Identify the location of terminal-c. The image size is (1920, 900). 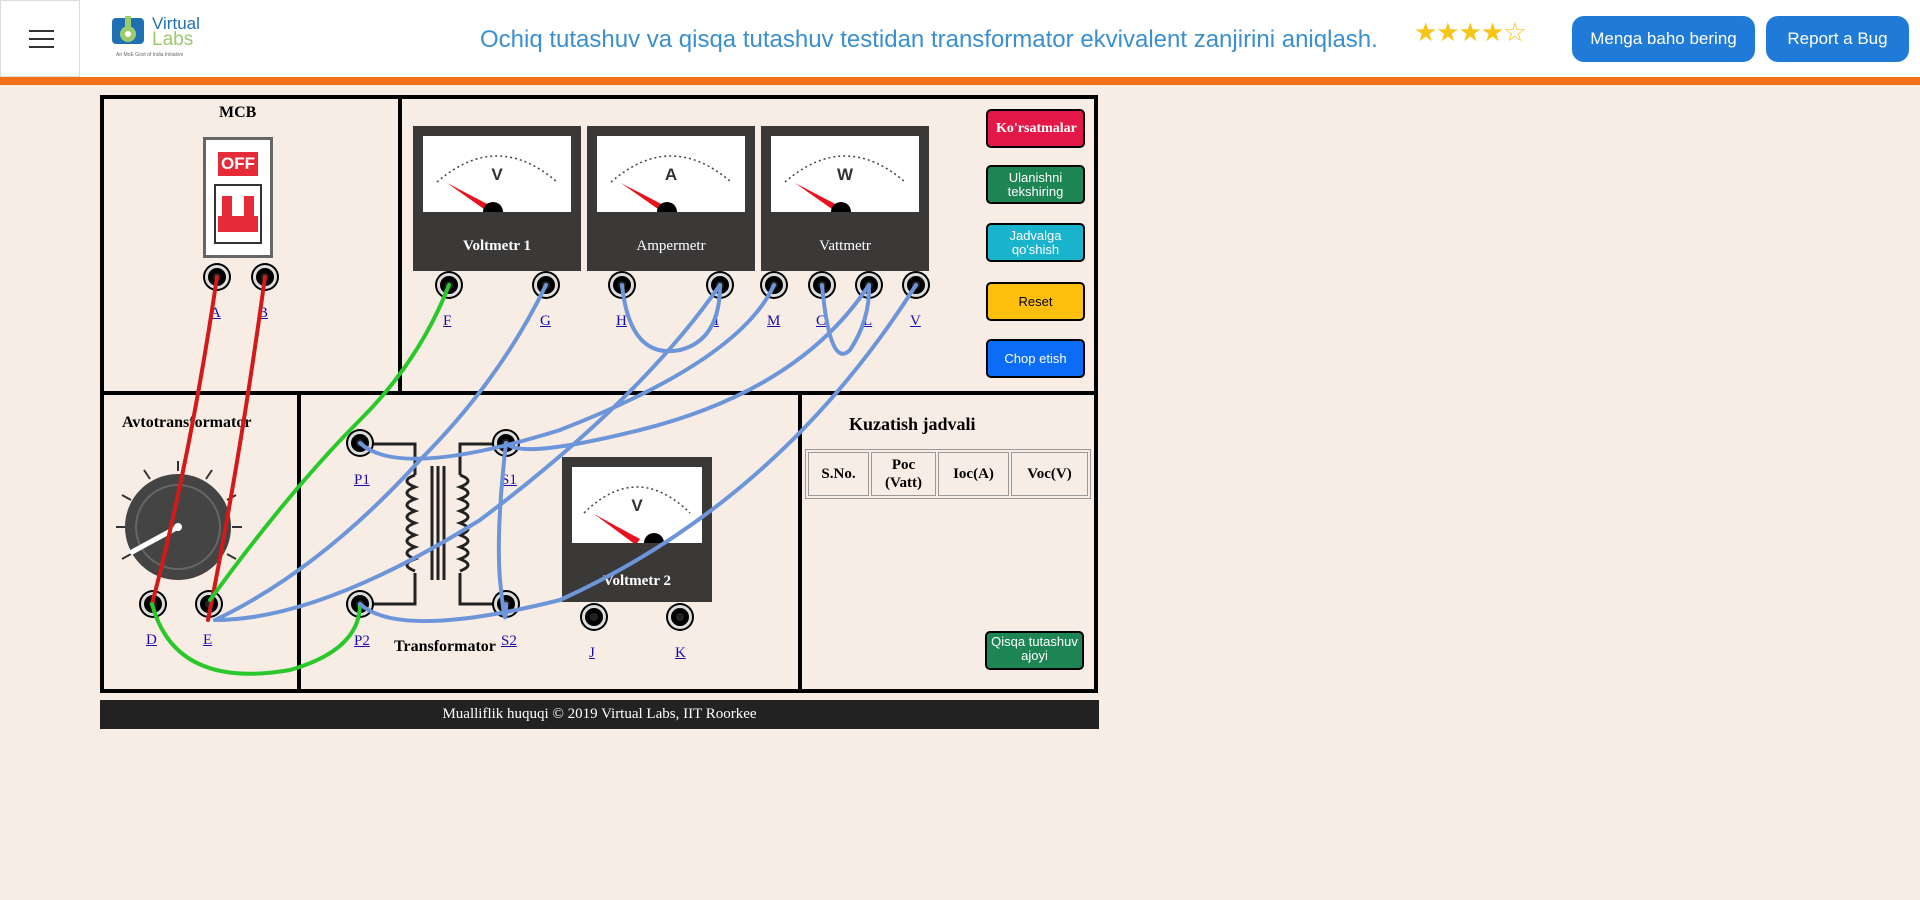
(822, 285).